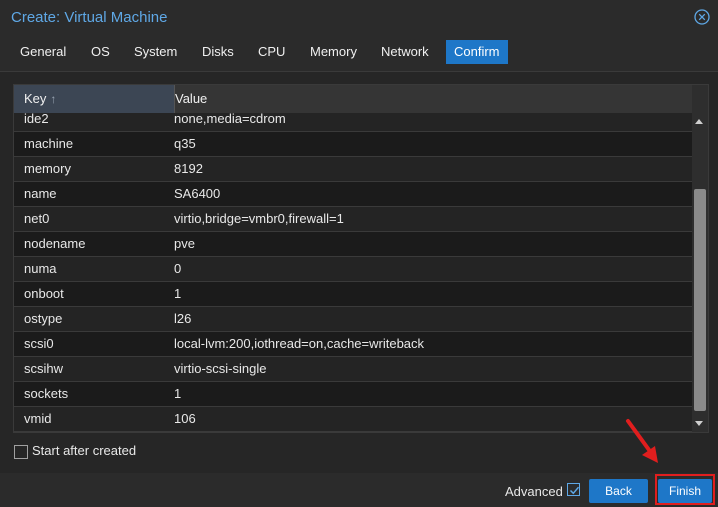 This screenshot has width=718, height=507. I want to click on grid-header: Key ↑ Value, so click(353, 99).